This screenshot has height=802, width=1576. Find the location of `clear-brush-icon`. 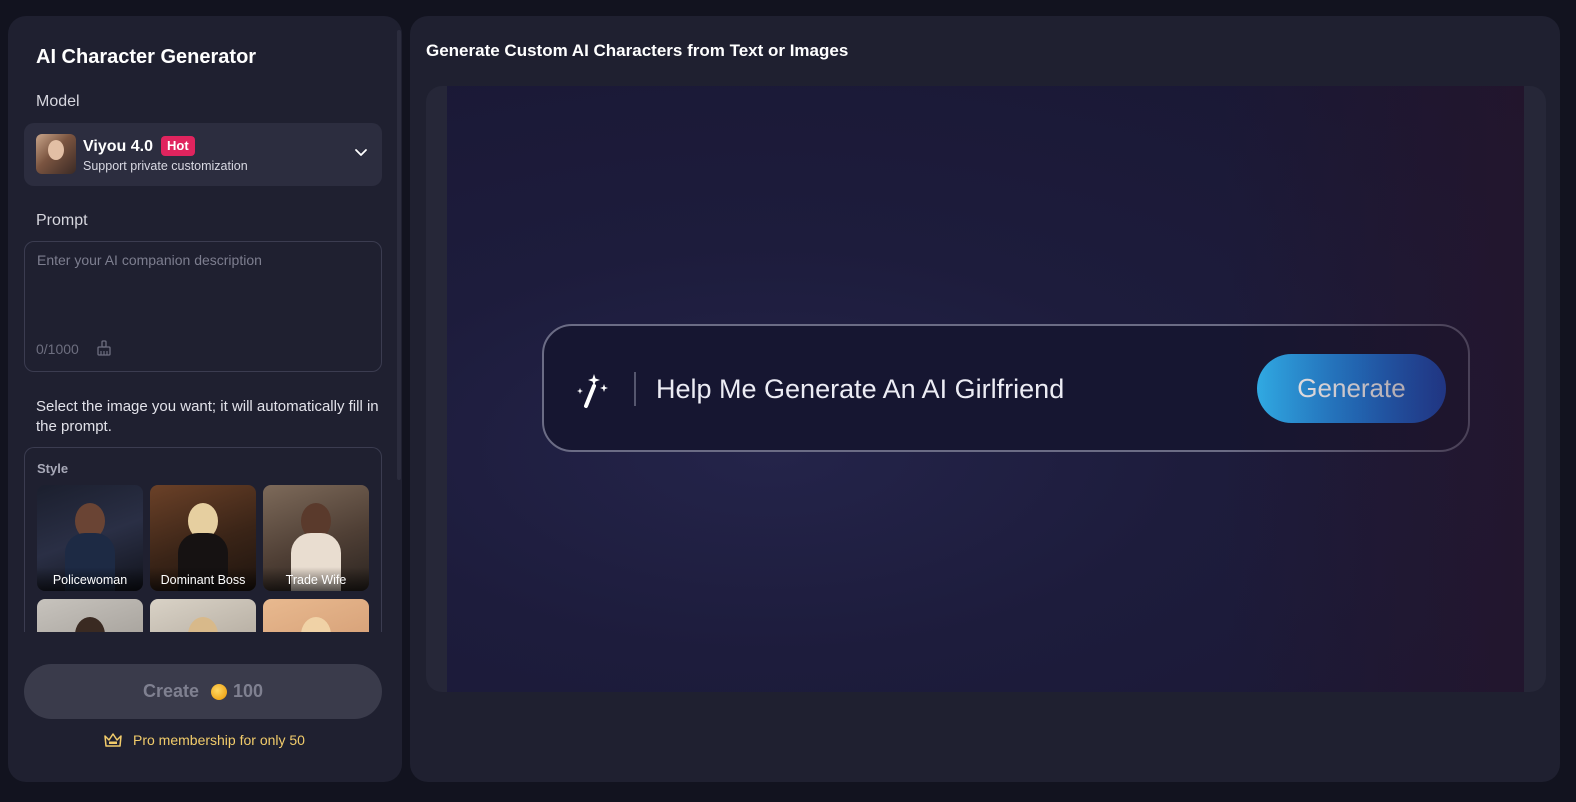

clear-brush-icon is located at coordinates (104, 348).